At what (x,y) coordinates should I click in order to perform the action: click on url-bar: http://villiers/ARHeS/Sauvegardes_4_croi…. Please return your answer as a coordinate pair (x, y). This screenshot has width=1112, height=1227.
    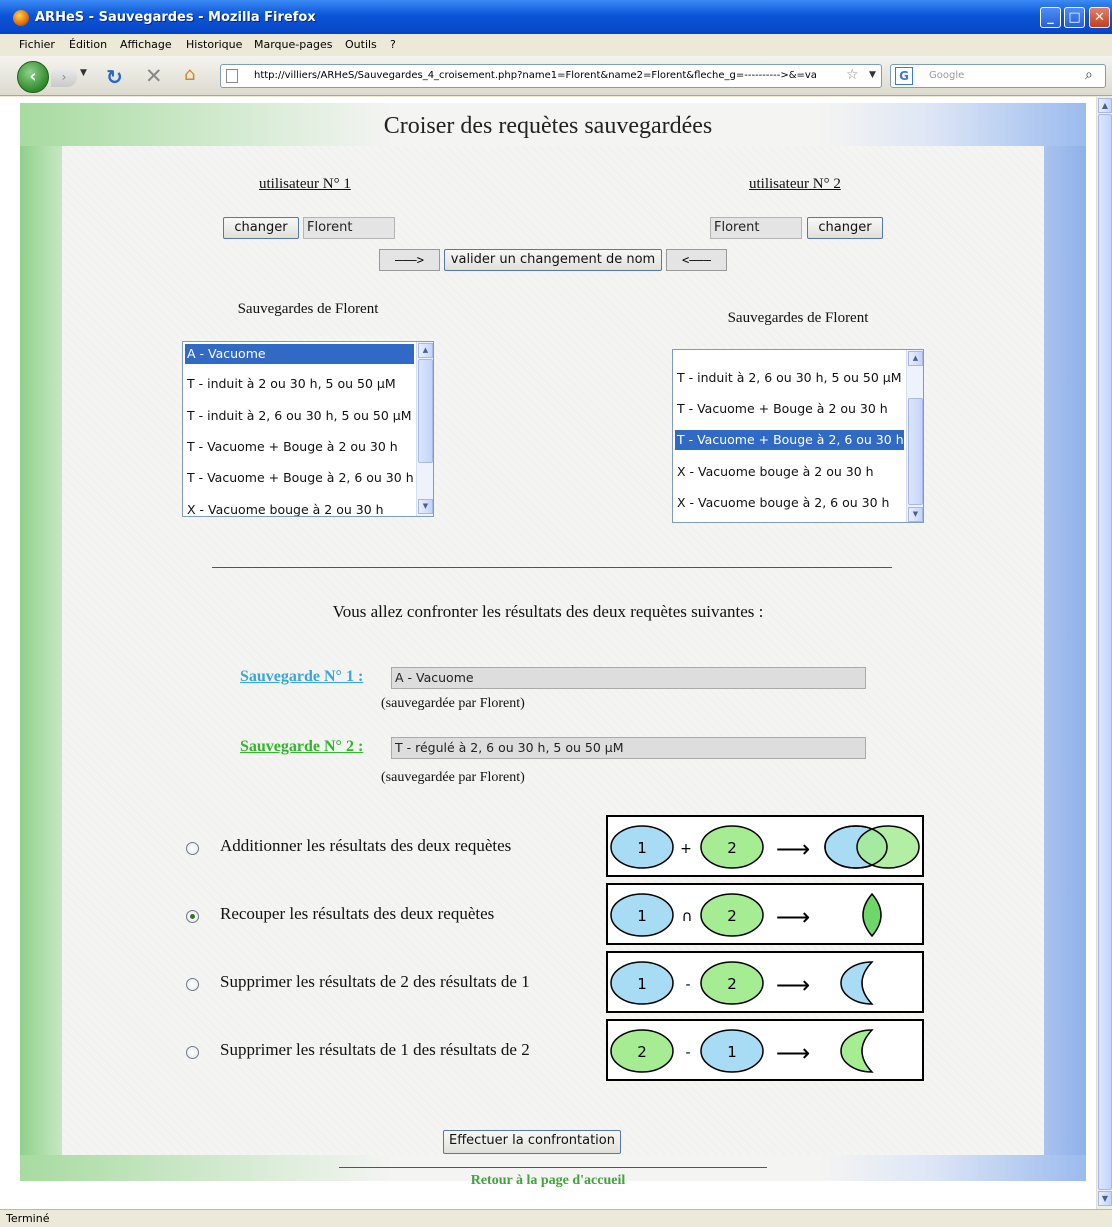
    Looking at the image, I should click on (551, 76).